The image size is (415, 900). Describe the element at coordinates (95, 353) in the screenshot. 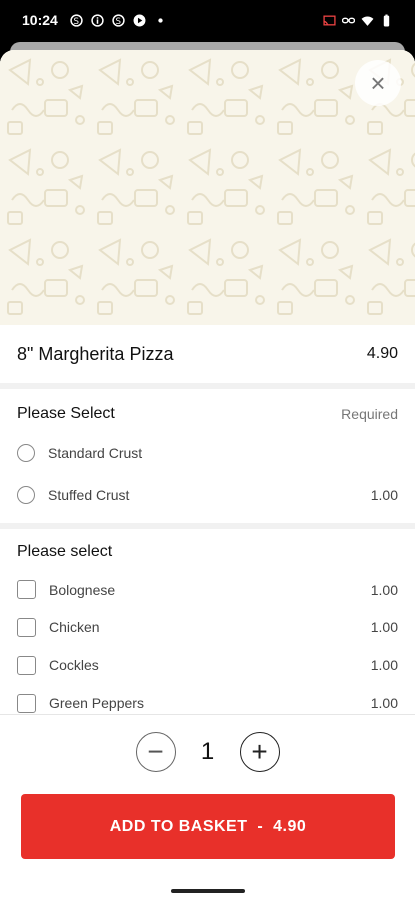

I see `item-title: 8" Margherita Pizza` at that location.